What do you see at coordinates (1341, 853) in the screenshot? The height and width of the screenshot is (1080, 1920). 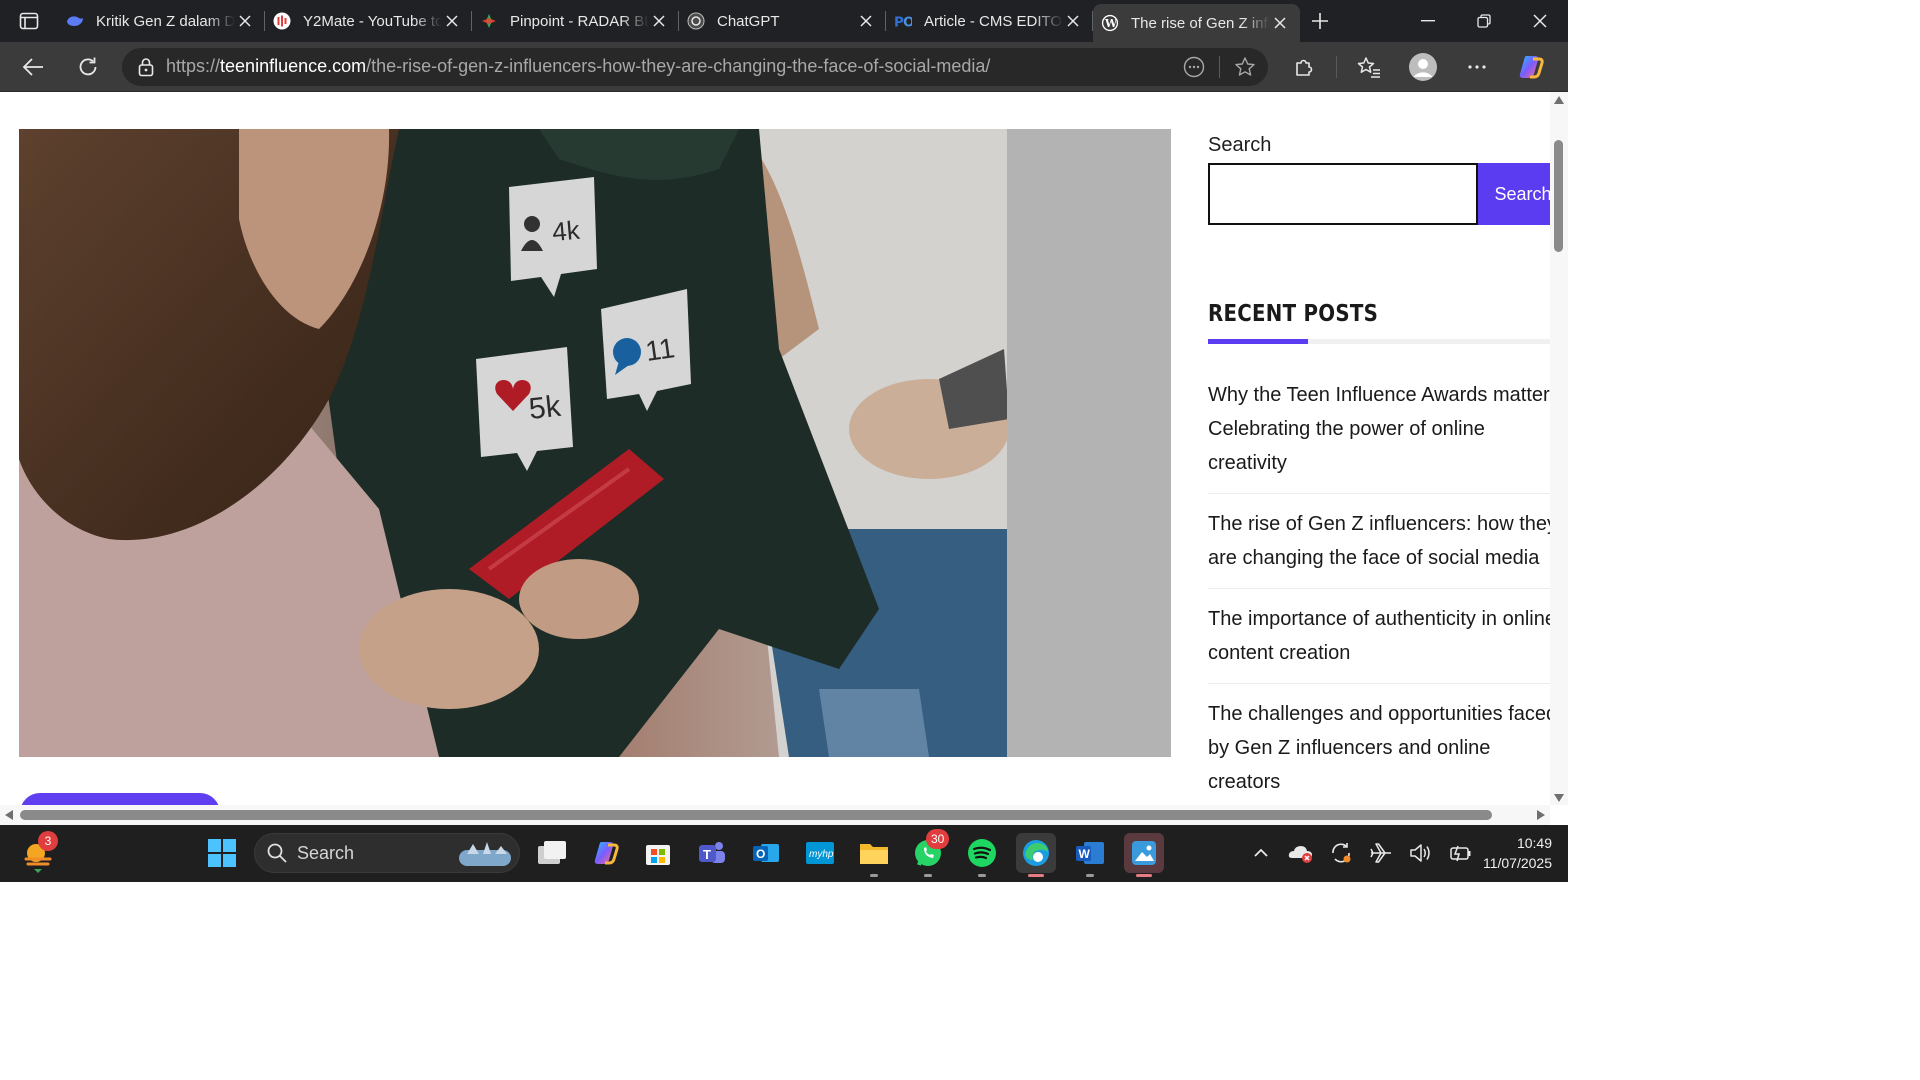 I see `sync-status` at bounding box center [1341, 853].